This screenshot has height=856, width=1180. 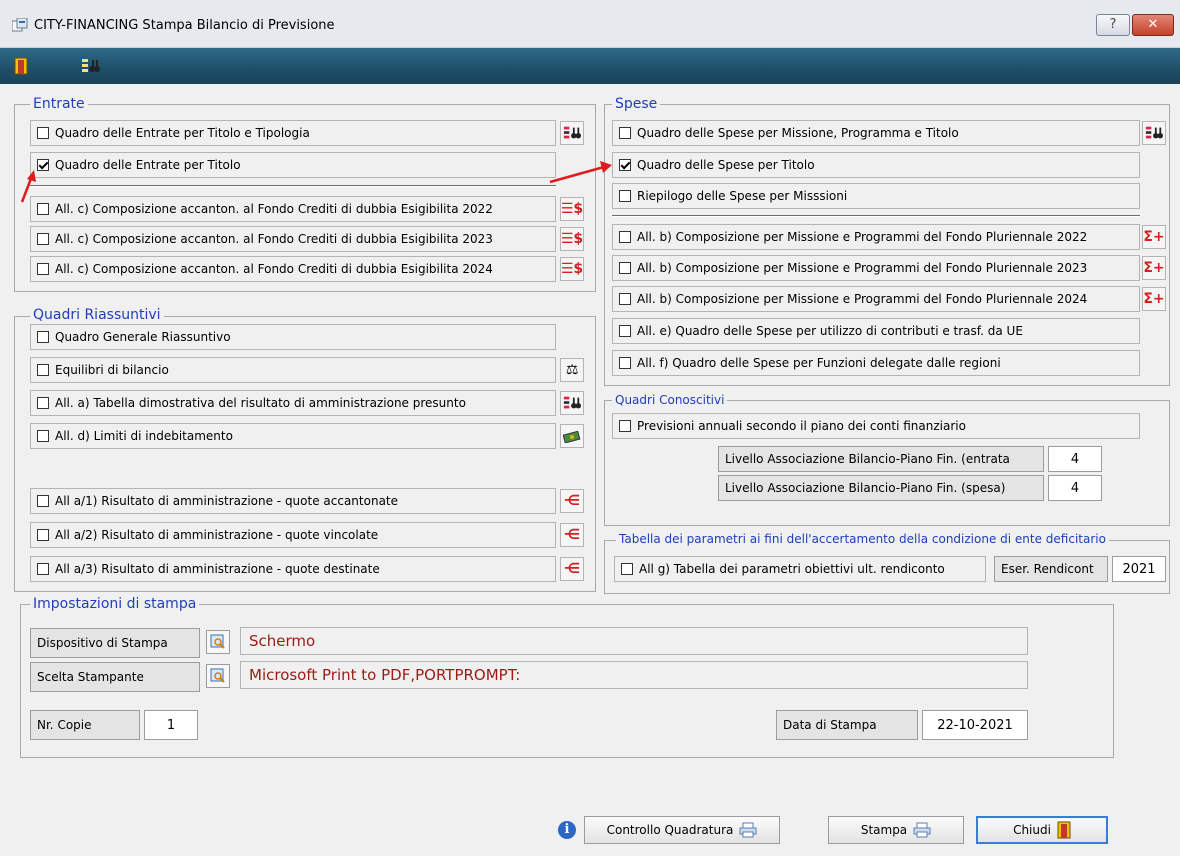 I want to click on spese-row-riepilogo-missioni: Riepilogo delle Spese per Misssioni, so click(x=876, y=196).